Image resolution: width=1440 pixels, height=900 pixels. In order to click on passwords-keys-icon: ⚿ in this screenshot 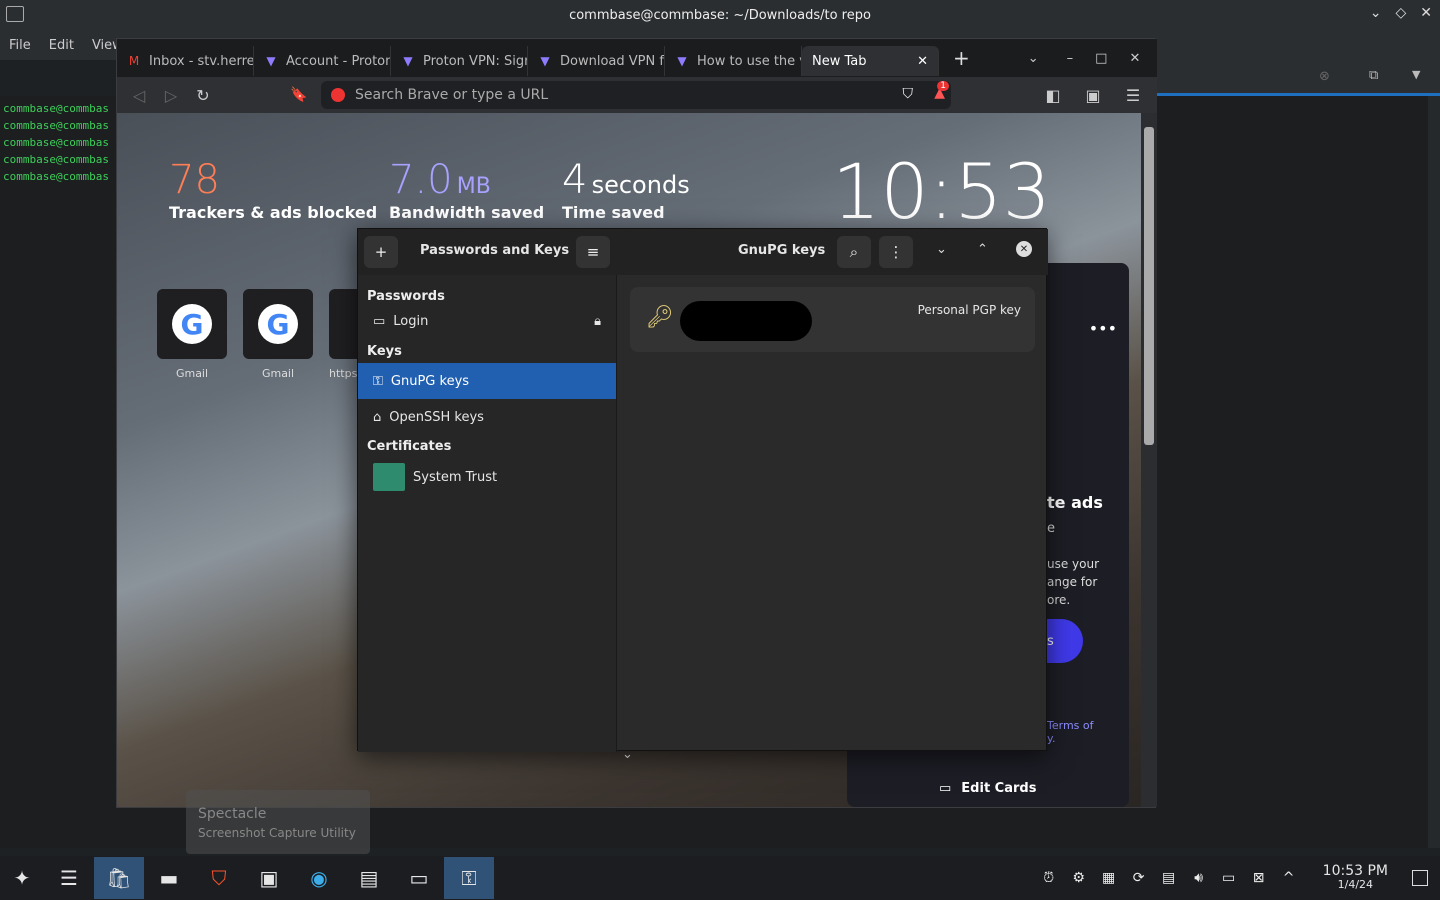, I will do `click(469, 878)`.